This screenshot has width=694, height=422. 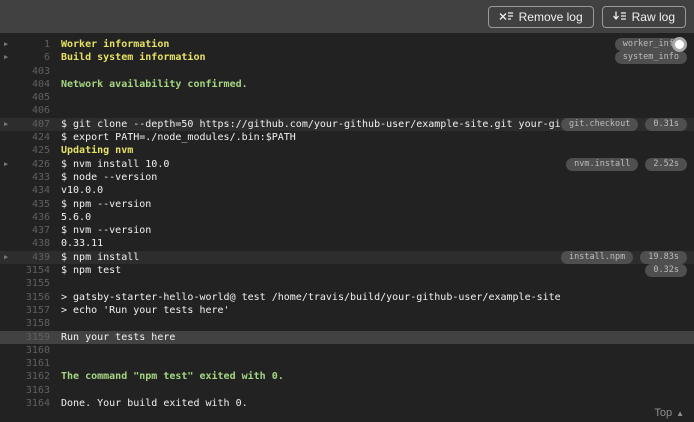 I want to click on log-row: ▶ 1 Worker information worker_info, so click(x=347, y=45).